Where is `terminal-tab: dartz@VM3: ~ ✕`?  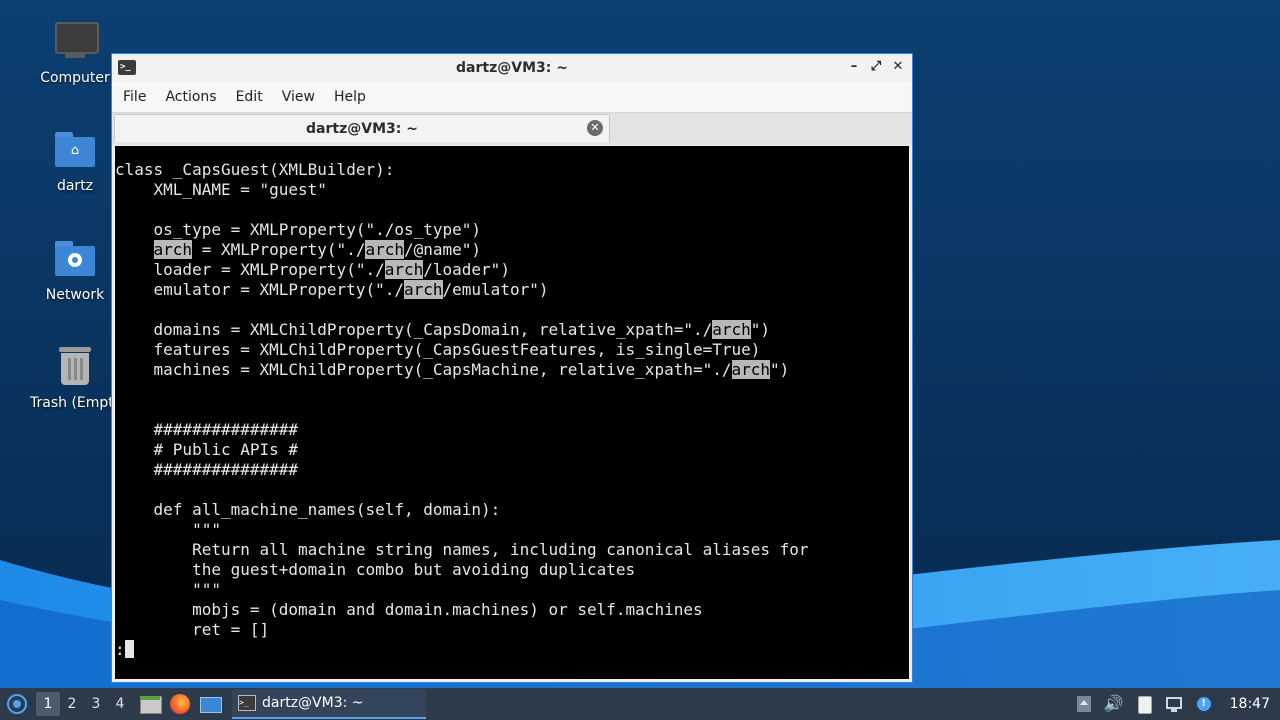
terminal-tab: dartz@VM3: ~ ✕ is located at coordinates (362, 128).